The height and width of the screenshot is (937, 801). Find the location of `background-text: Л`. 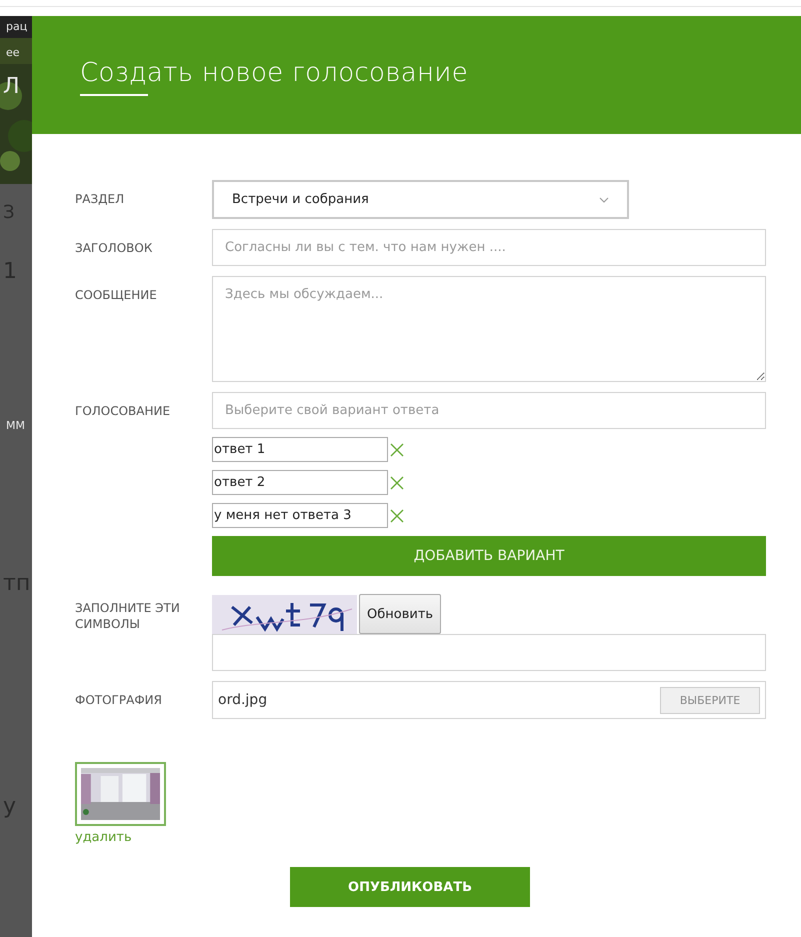

background-text: Л is located at coordinates (11, 86).